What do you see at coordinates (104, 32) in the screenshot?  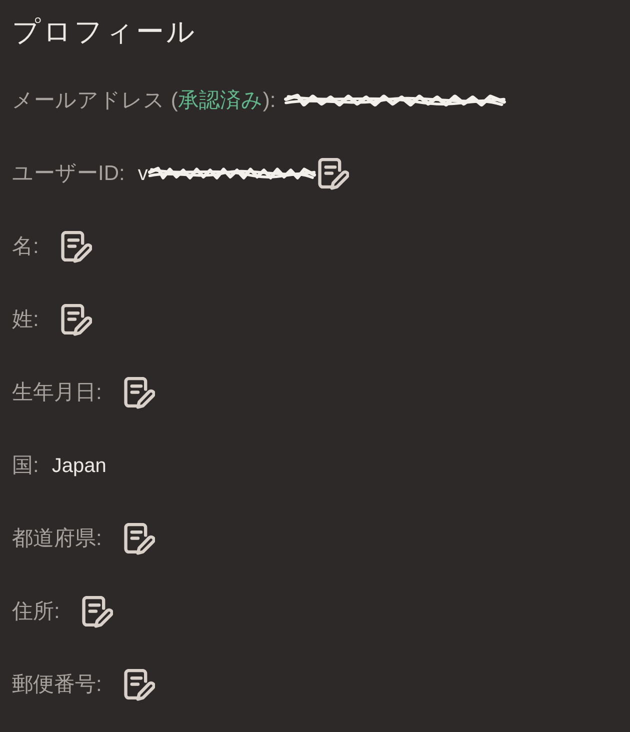 I see `page-title: プロフィール` at bounding box center [104, 32].